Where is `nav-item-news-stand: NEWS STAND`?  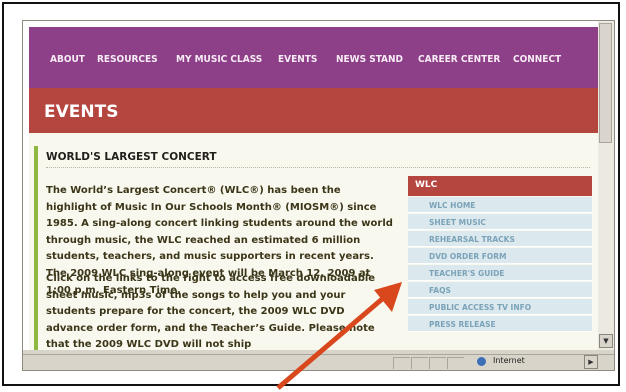 nav-item-news-stand: NEWS STAND is located at coordinates (369, 59).